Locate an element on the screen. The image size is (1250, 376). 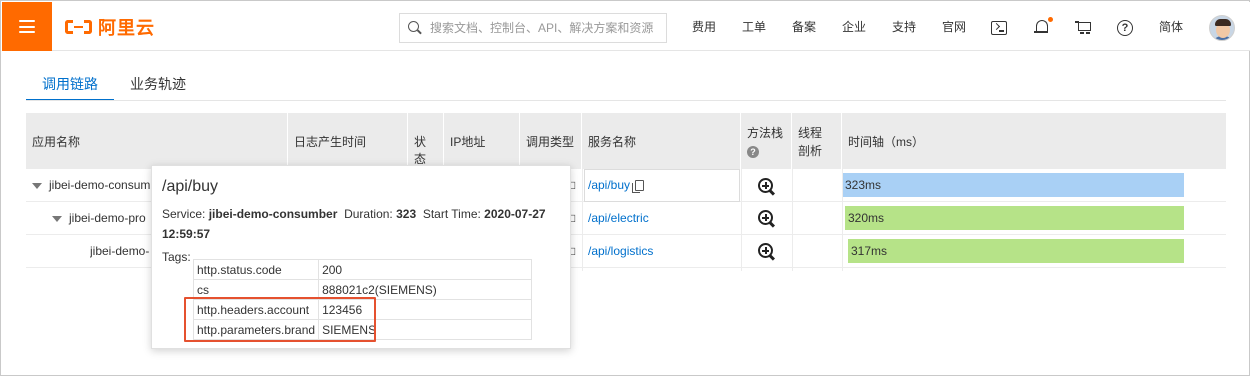
top-navigation-bar: 阿里云 费用 工单 备案 企业 支持 官网 ? 简体 is located at coordinates (626, 26).